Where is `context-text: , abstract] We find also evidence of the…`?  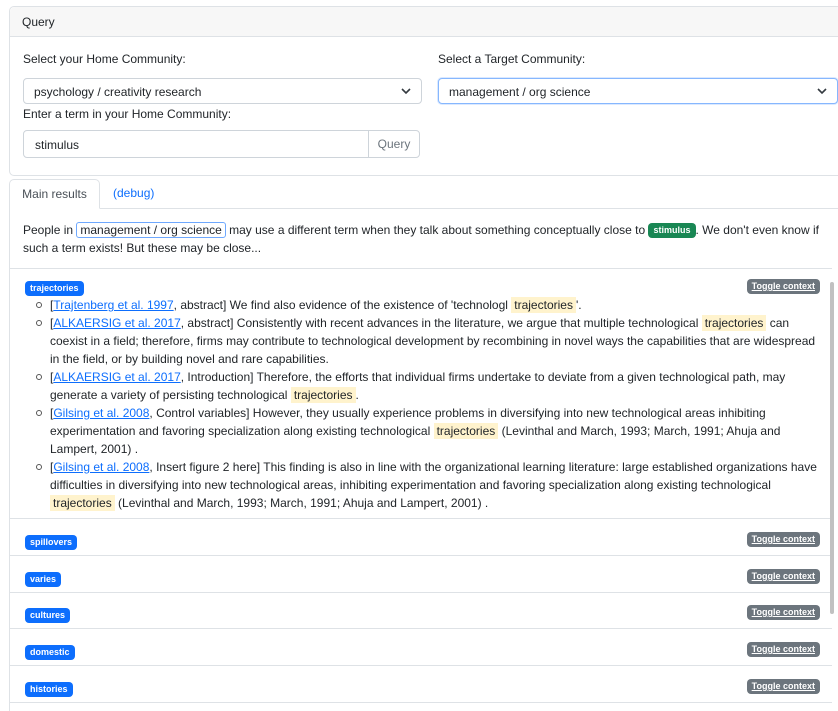
context-text: , abstract] We find also evidence of the… is located at coordinates (342, 305).